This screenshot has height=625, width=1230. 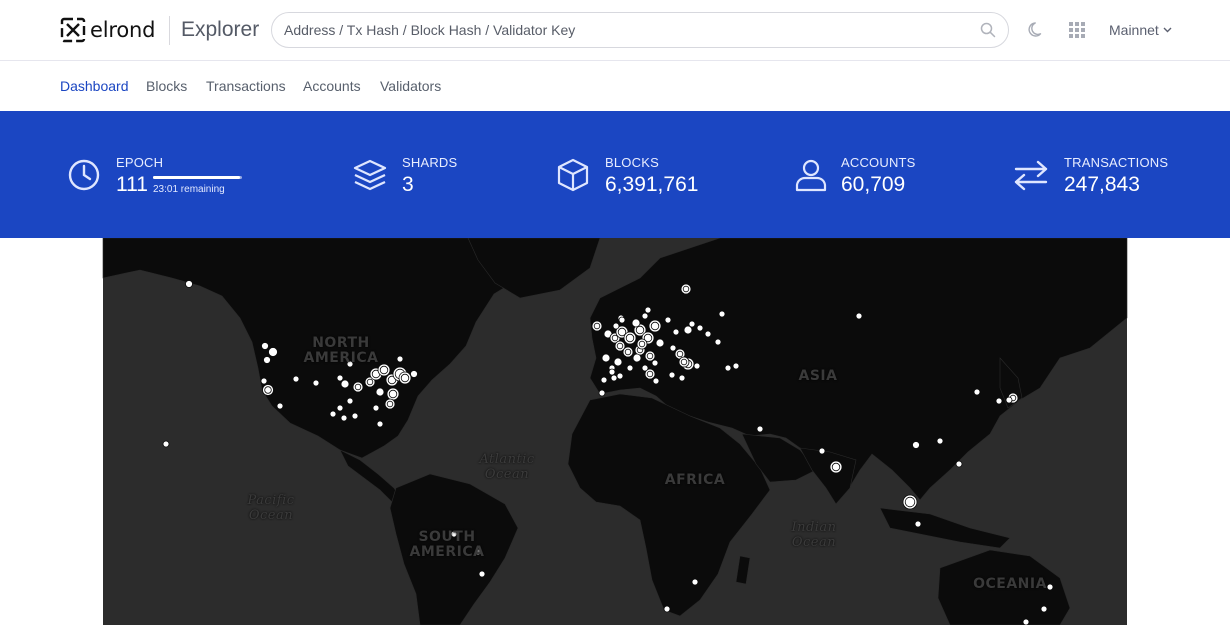 I want to click on network-label: Mainnet, so click(x=1134, y=30).